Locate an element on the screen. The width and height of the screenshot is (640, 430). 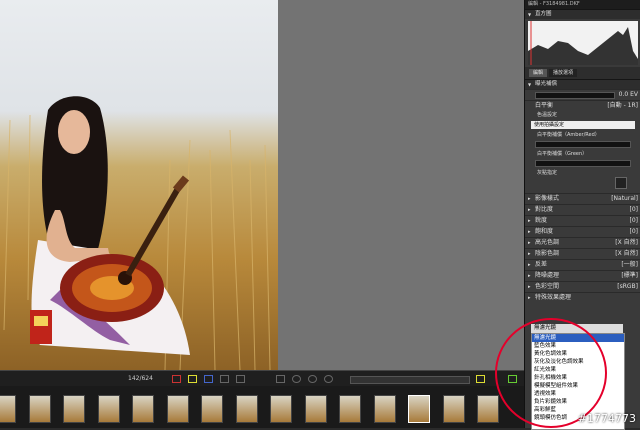
wb-green-label: 白平衡補償（Green） is located at coordinates (562, 154).